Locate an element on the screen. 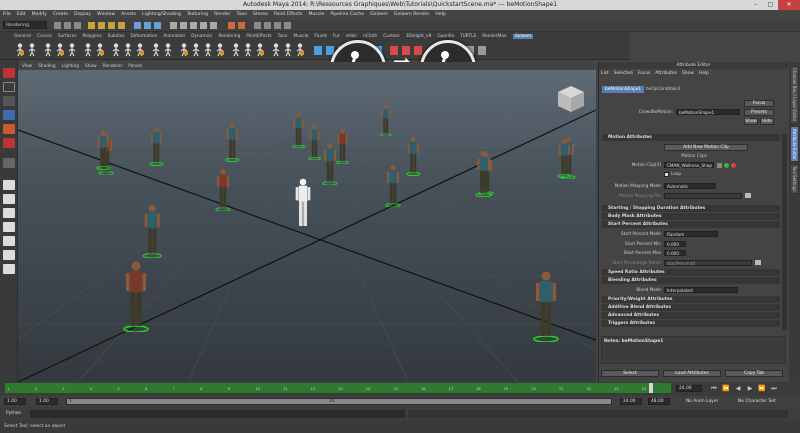 The image size is (800, 433). minimize-button: – is located at coordinates (755, 5).